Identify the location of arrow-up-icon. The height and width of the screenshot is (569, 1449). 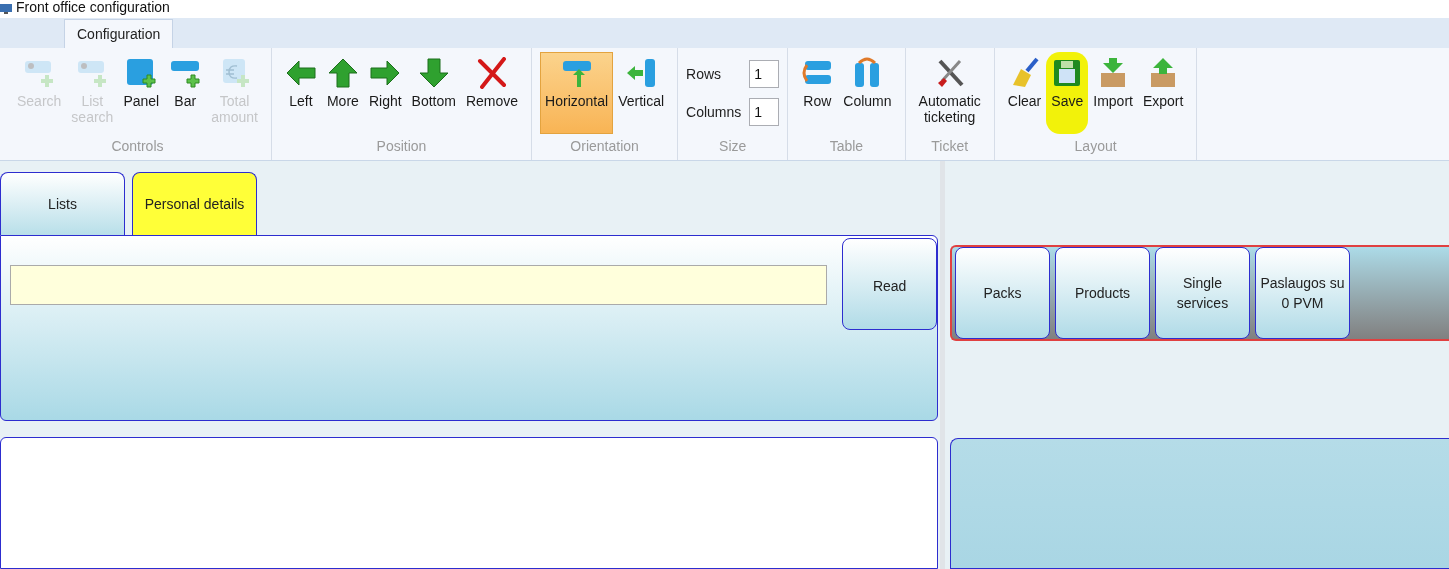
(342, 73).